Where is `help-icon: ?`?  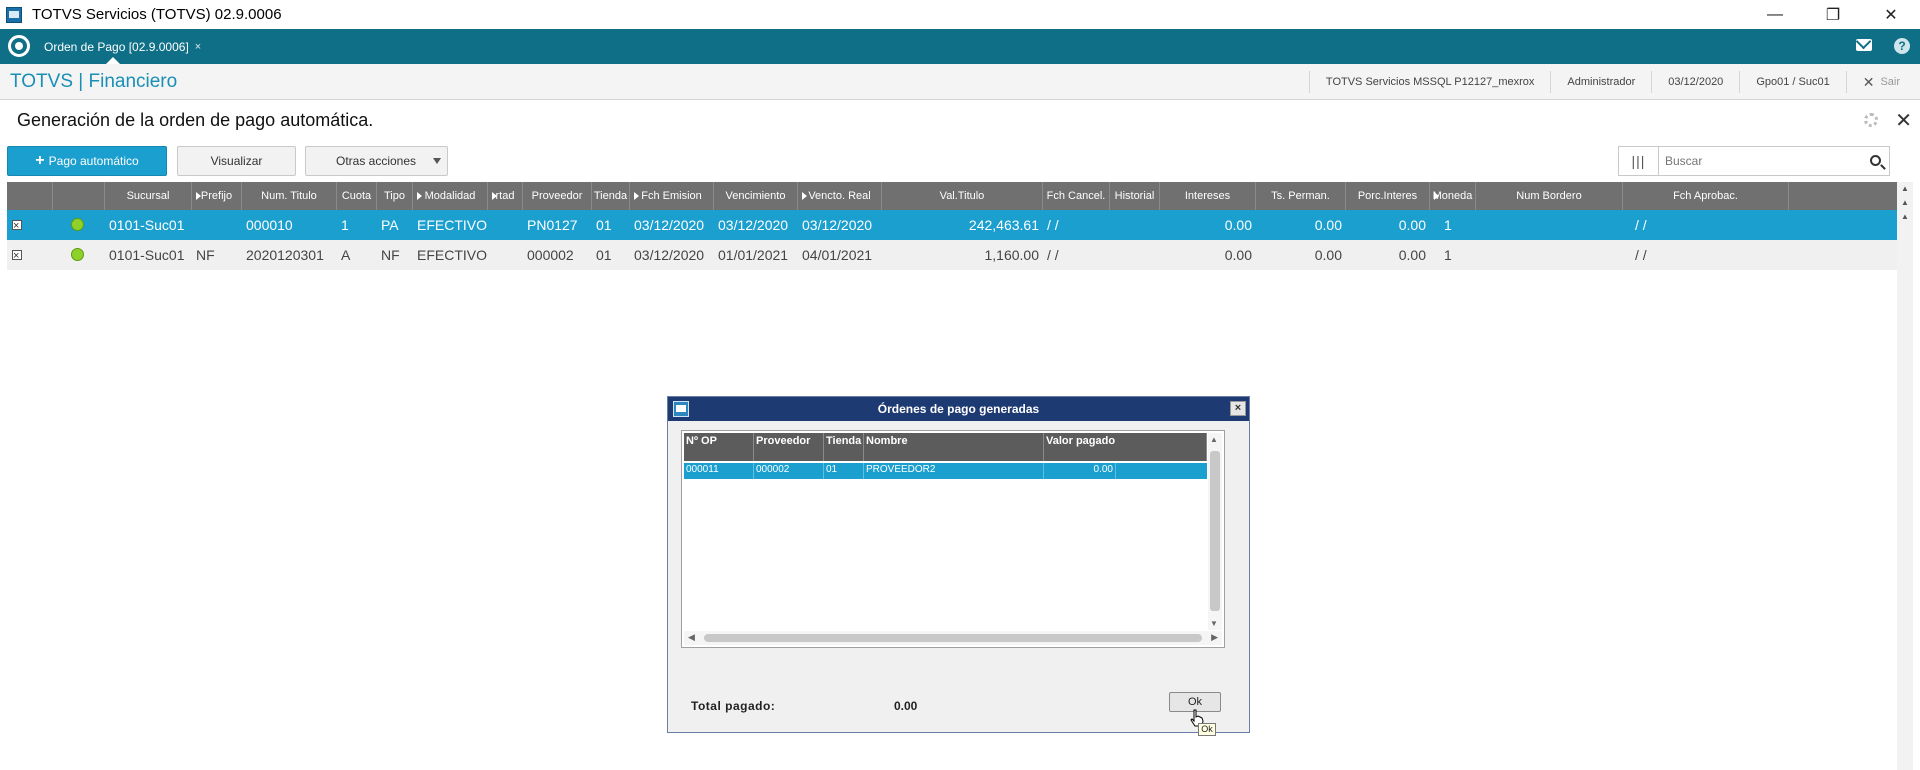 help-icon: ? is located at coordinates (1902, 46).